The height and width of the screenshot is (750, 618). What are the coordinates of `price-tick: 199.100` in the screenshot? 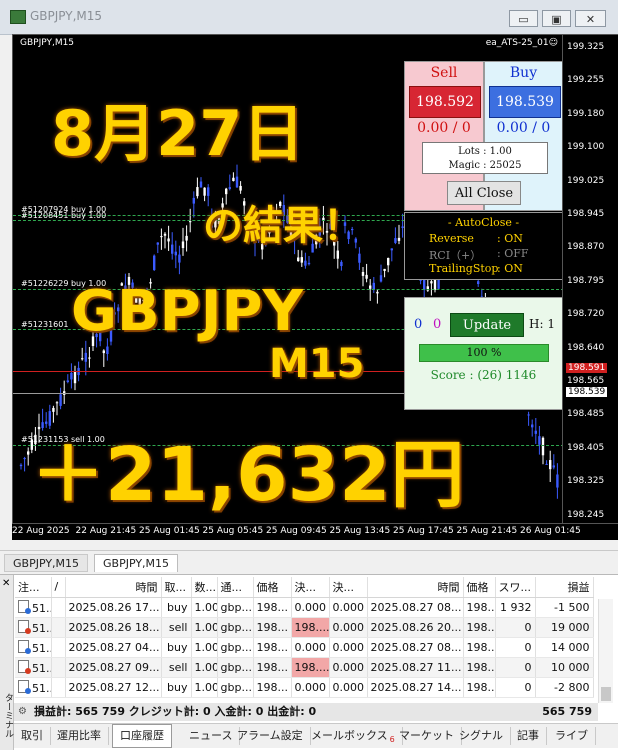 It's located at (586, 147).